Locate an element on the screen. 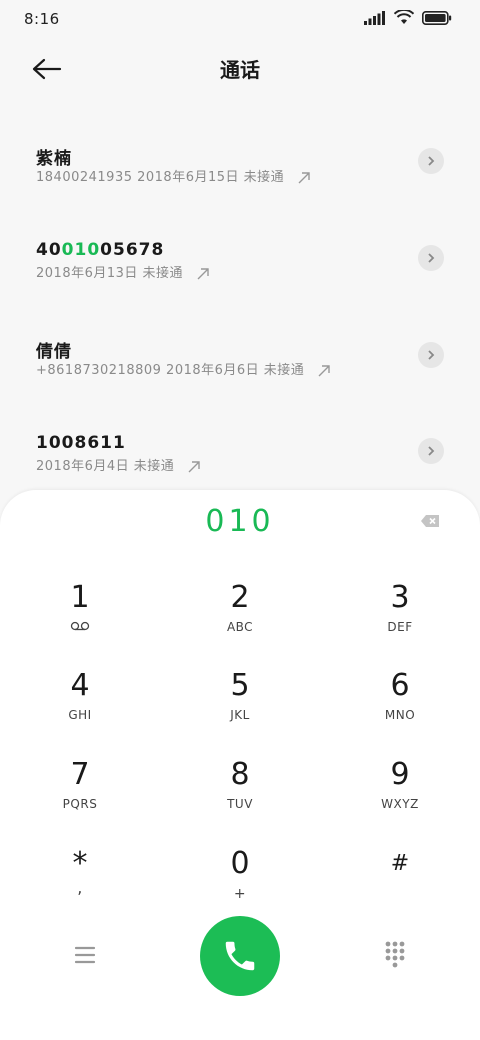 The image size is (480, 1040). key-letters: + is located at coordinates (240, 894).